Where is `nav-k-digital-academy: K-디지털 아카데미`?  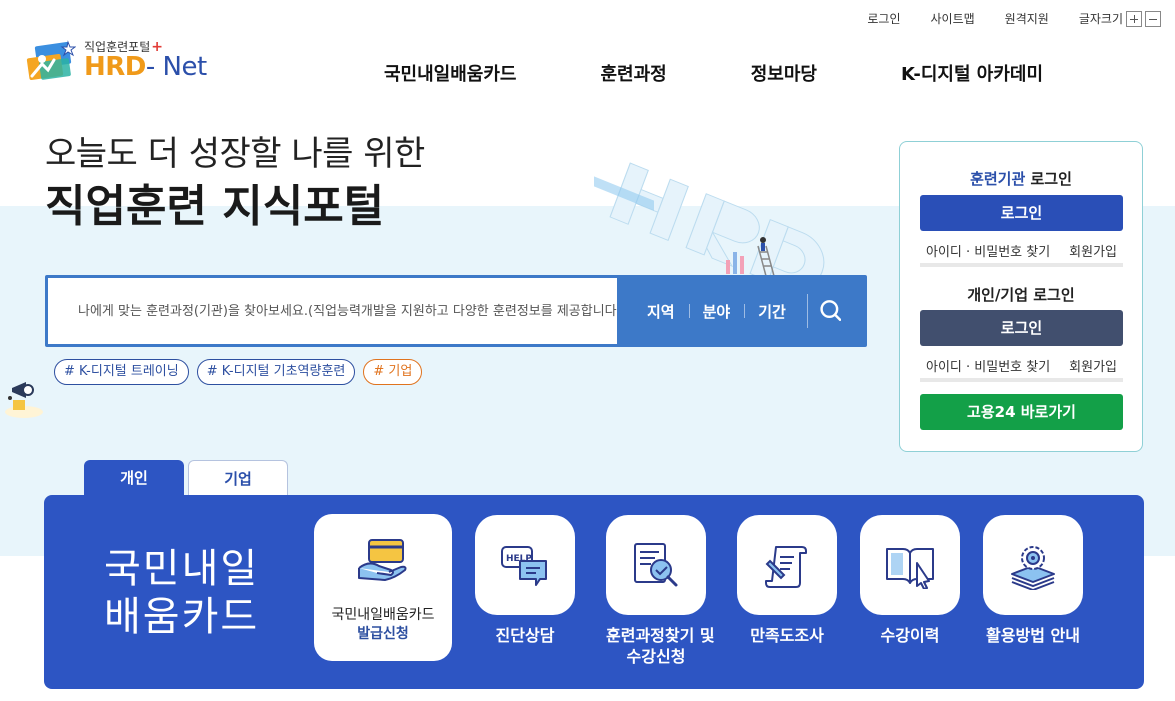
nav-k-digital-academy: K-디지털 아카데미 is located at coordinates (972, 73).